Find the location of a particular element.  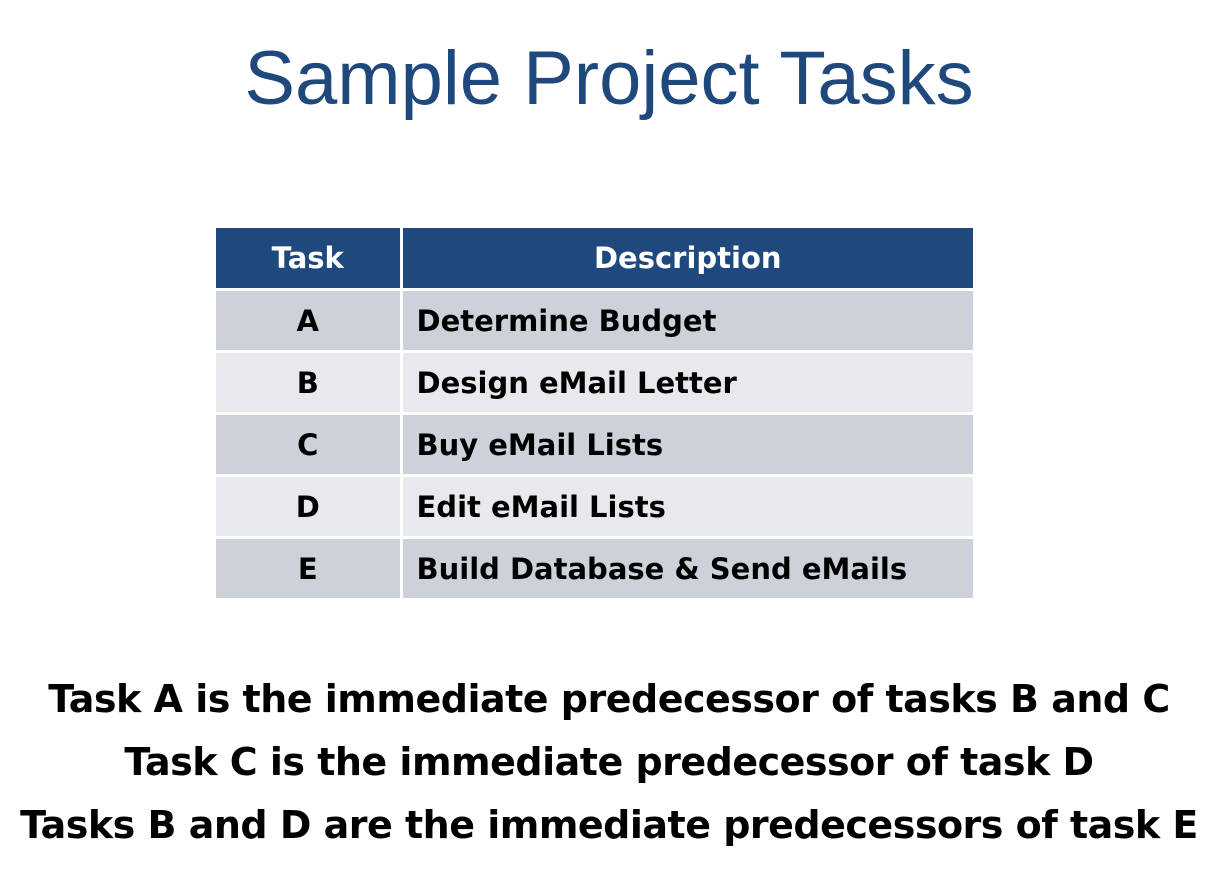

task-id-cell: D is located at coordinates (309, 507).